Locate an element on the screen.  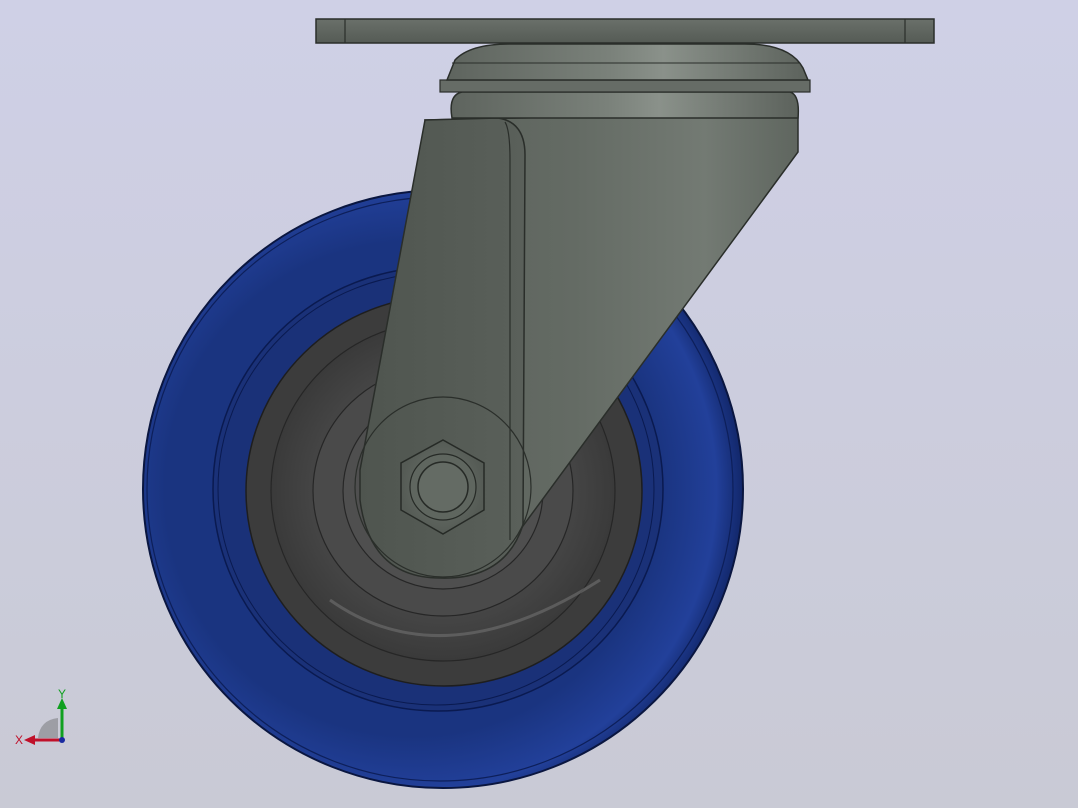
swivel-bearing is located at coordinates (625, 81).